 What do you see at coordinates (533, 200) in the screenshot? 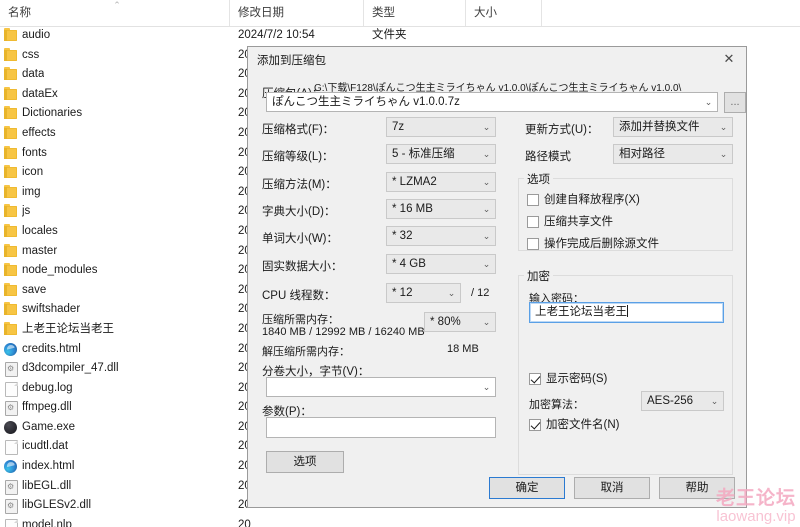
I see `sfx-checkbox` at bounding box center [533, 200].